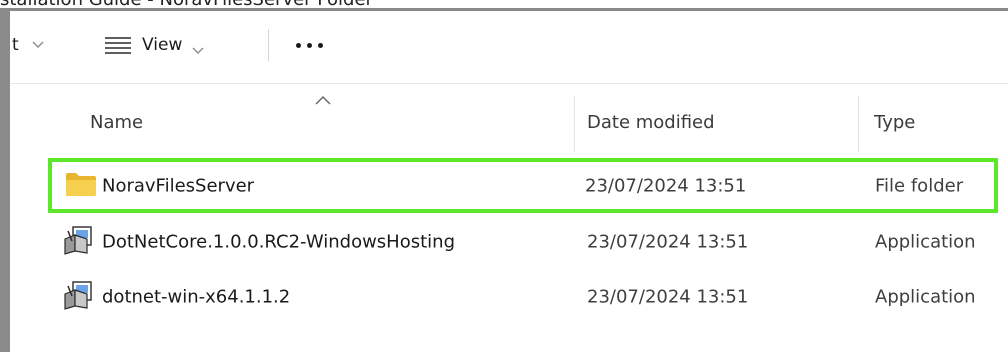 The width and height of the screenshot is (1008, 352). I want to click on toolbar-divider, so click(509, 83).